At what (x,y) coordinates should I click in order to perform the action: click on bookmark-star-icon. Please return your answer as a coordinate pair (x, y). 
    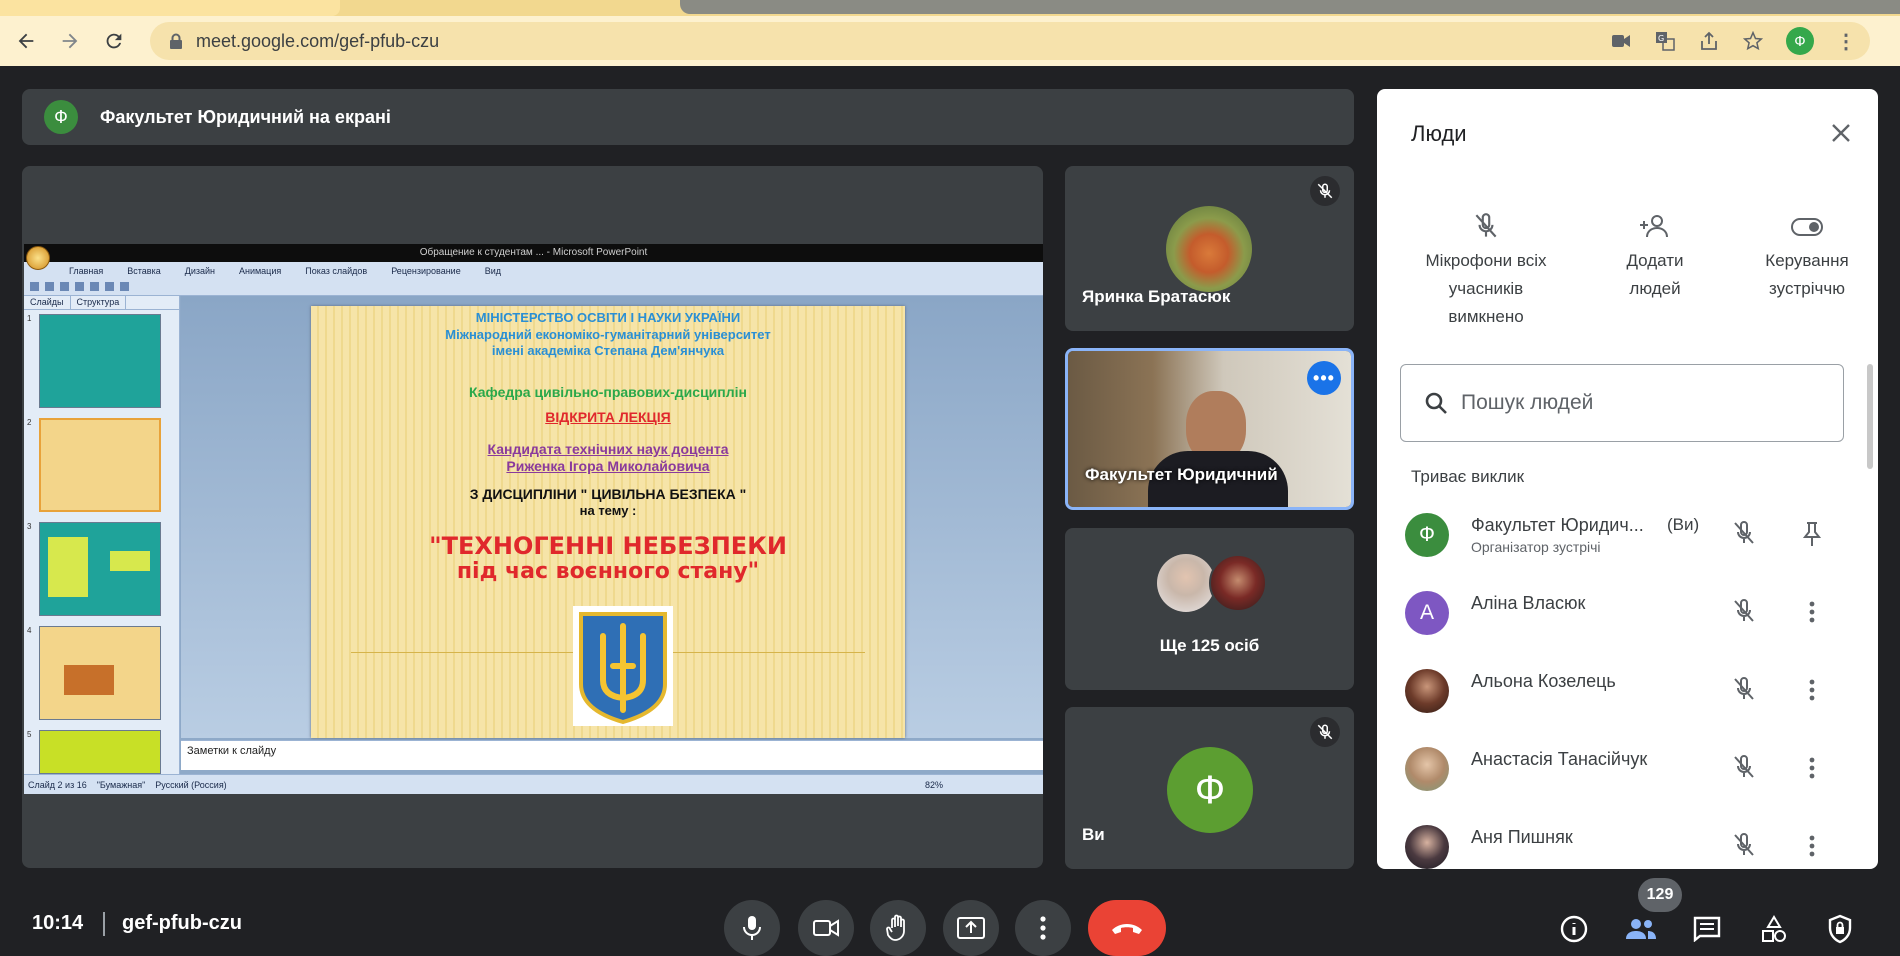
    Looking at the image, I should click on (1753, 41).